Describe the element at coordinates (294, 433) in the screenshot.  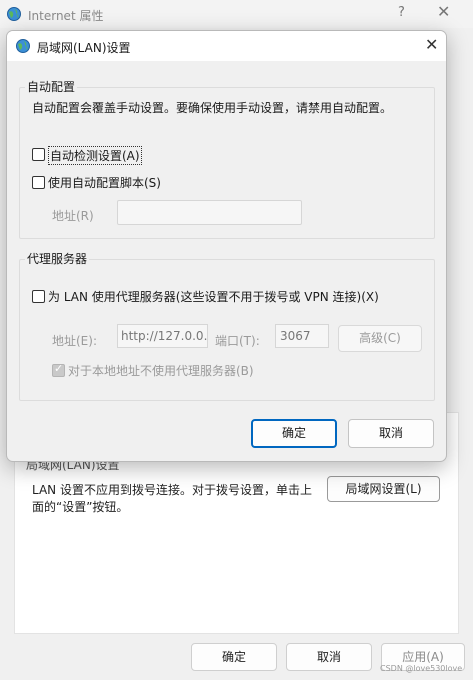
I see `dialog-ok-button: 确定` at that location.